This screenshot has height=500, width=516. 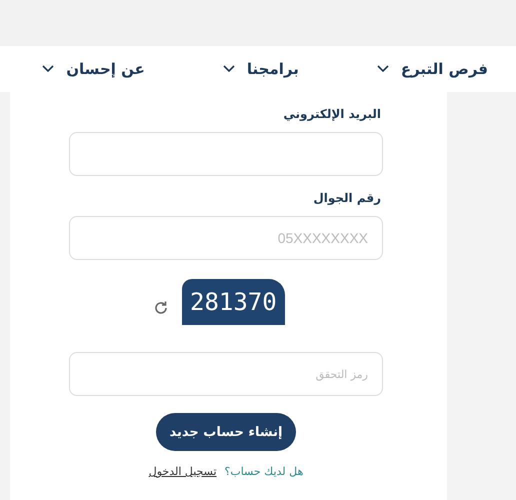 I want to click on create-account-button: إنشاء حساب جديد, so click(x=226, y=432).